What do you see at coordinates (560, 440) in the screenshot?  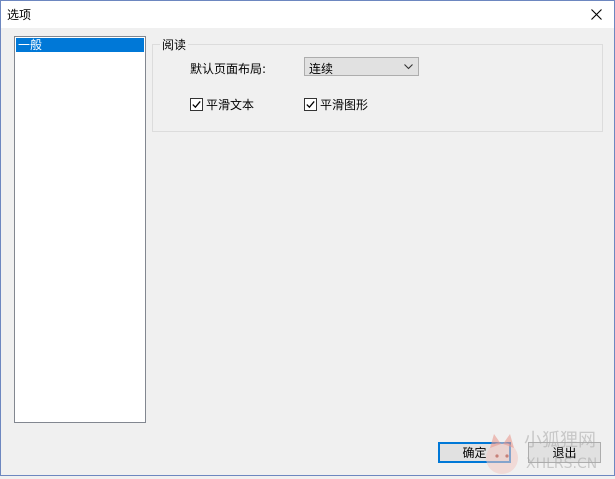 I see `watermark-text: 小狐狸网` at bounding box center [560, 440].